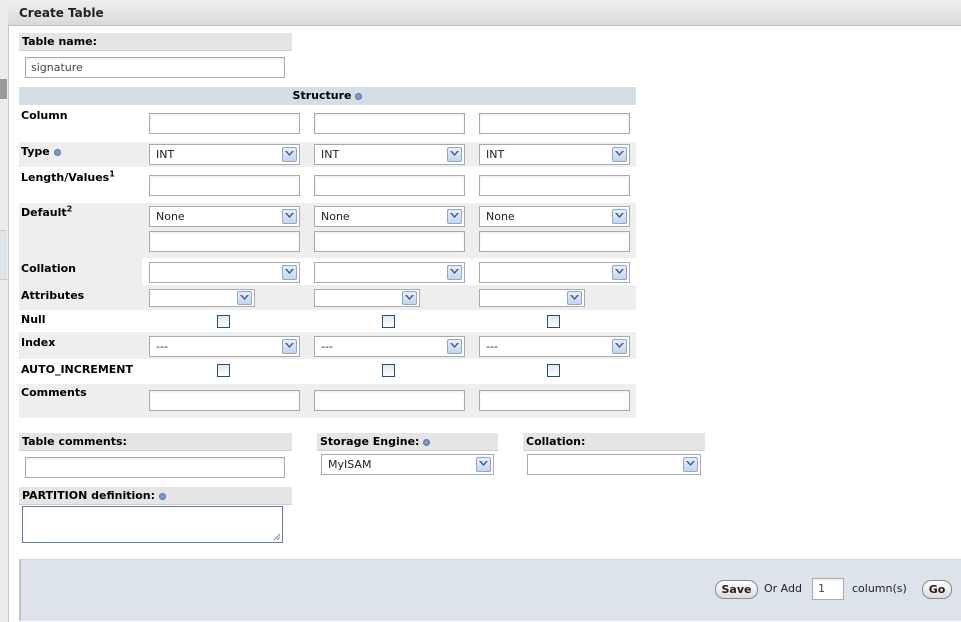 The height and width of the screenshot is (622, 961). What do you see at coordinates (322, 95) in the screenshot?
I see `structure-header-label: Structure` at bounding box center [322, 95].